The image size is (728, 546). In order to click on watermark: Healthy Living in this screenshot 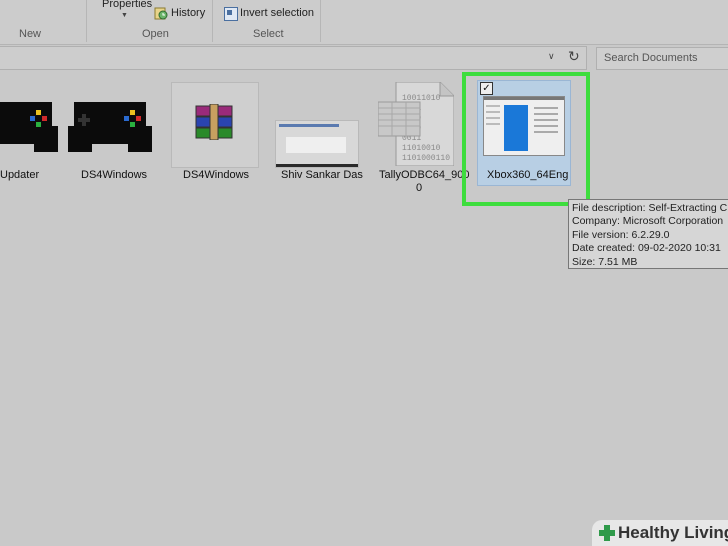, I will do `click(660, 533)`.